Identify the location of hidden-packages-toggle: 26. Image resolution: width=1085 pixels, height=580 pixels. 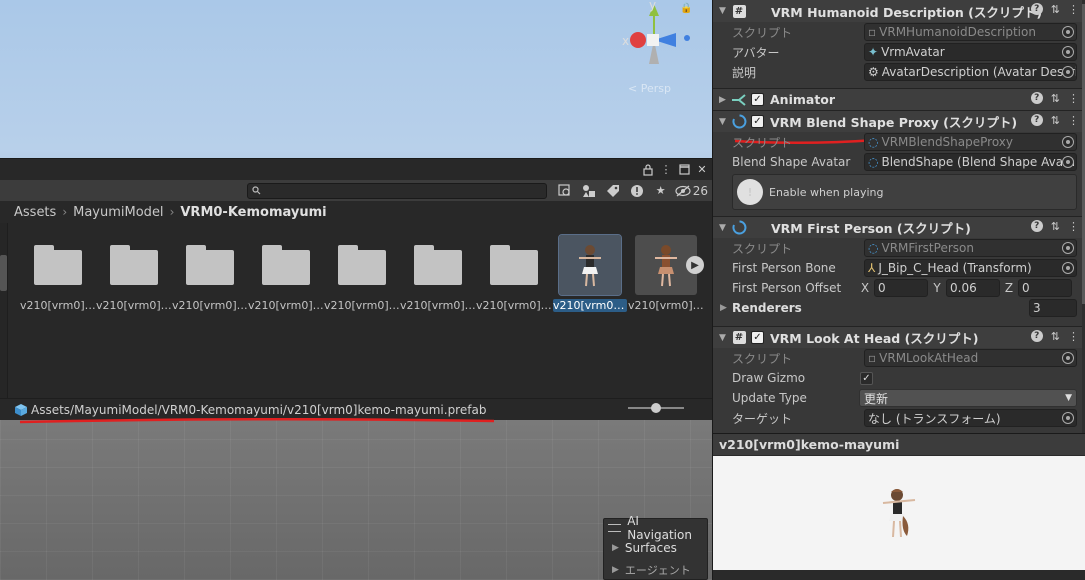
(691, 191).